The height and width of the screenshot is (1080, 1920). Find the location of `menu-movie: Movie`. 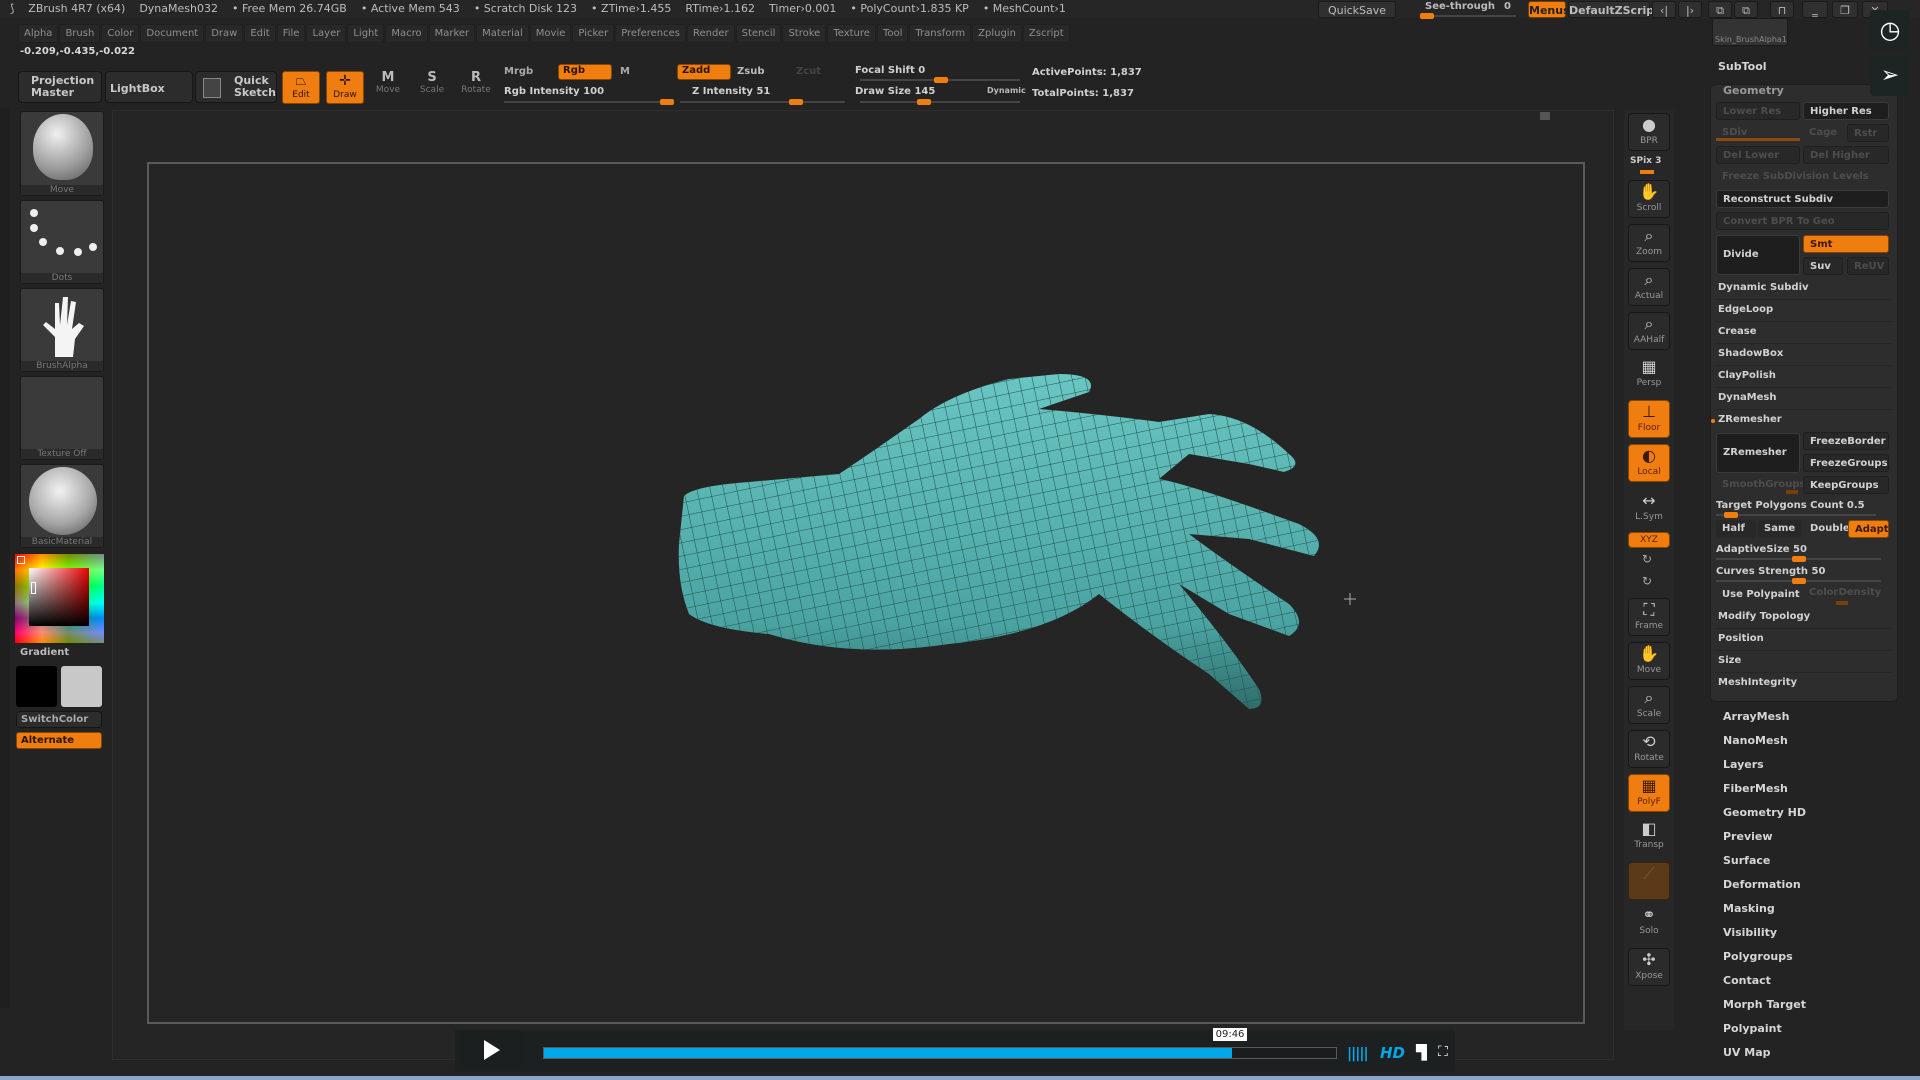

menu-movie: Movie is located at coordinates (550, 33).